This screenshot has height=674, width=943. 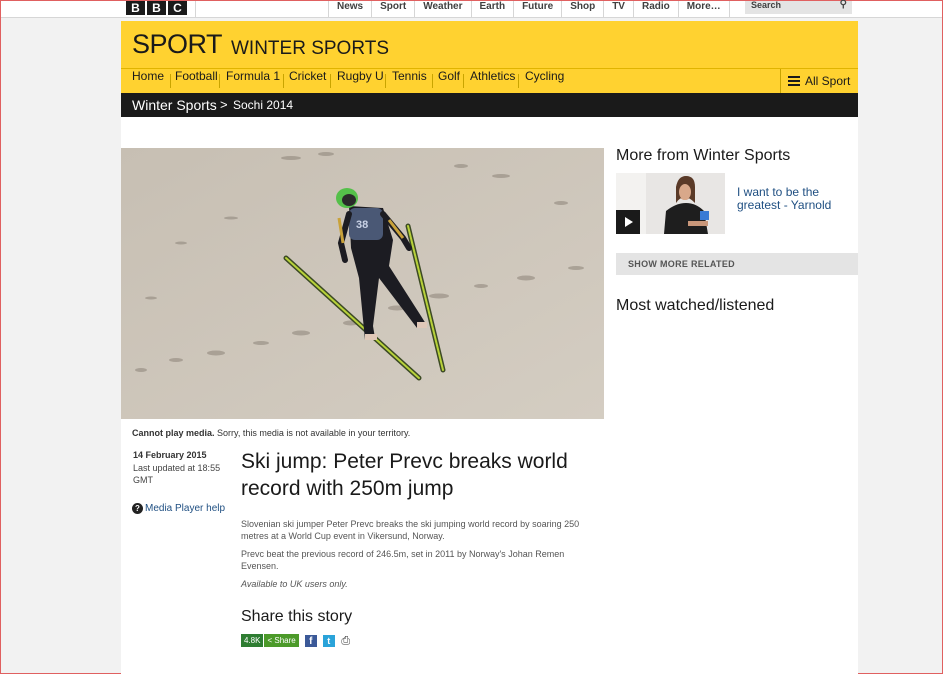 I want to click on article-updated: Last updated at 18:55 GMT, so click(x=177, y=474).